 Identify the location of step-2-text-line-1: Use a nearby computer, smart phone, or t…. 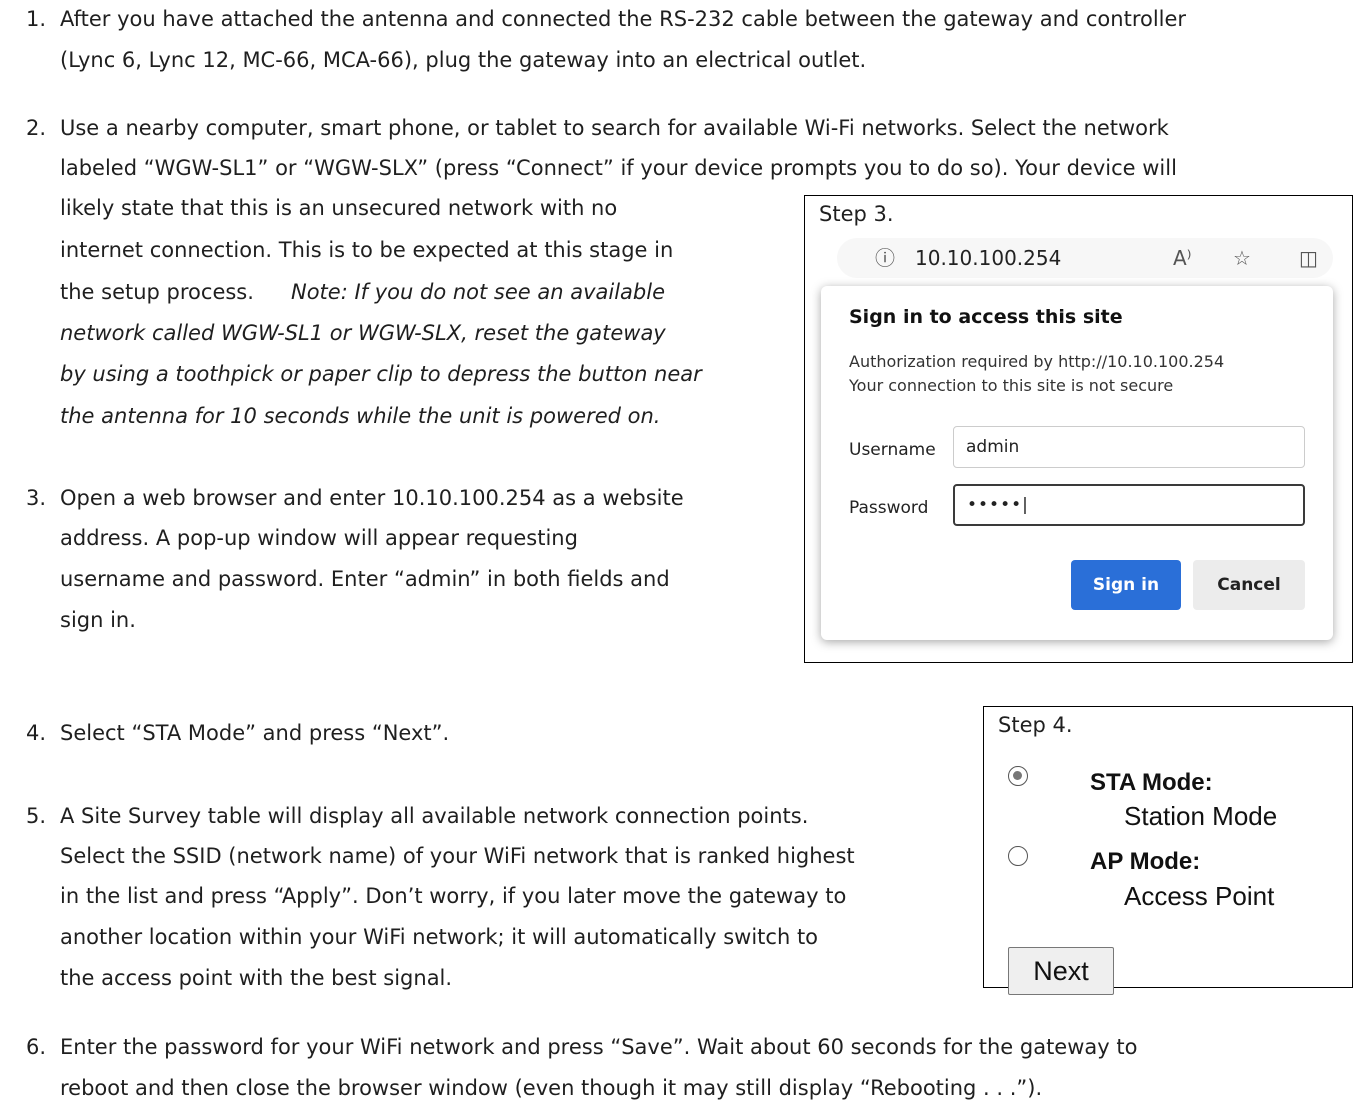
(614, 128).